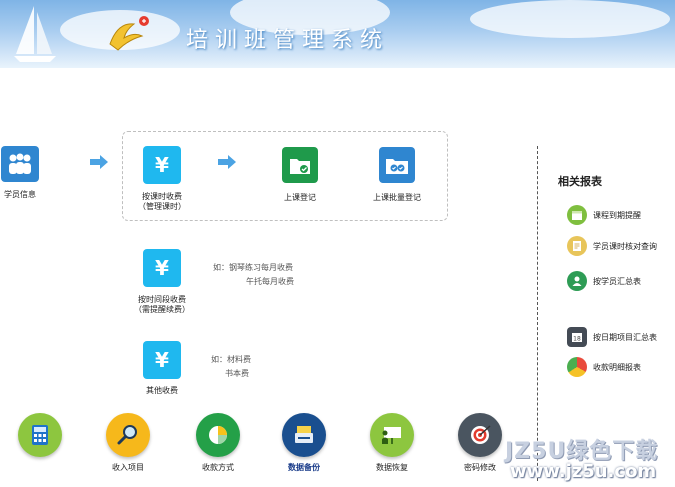 The image size is (675, 487). Describe the element at coordinates (35, 34) in the screenshot. I see `sailboat-icon` at that location.